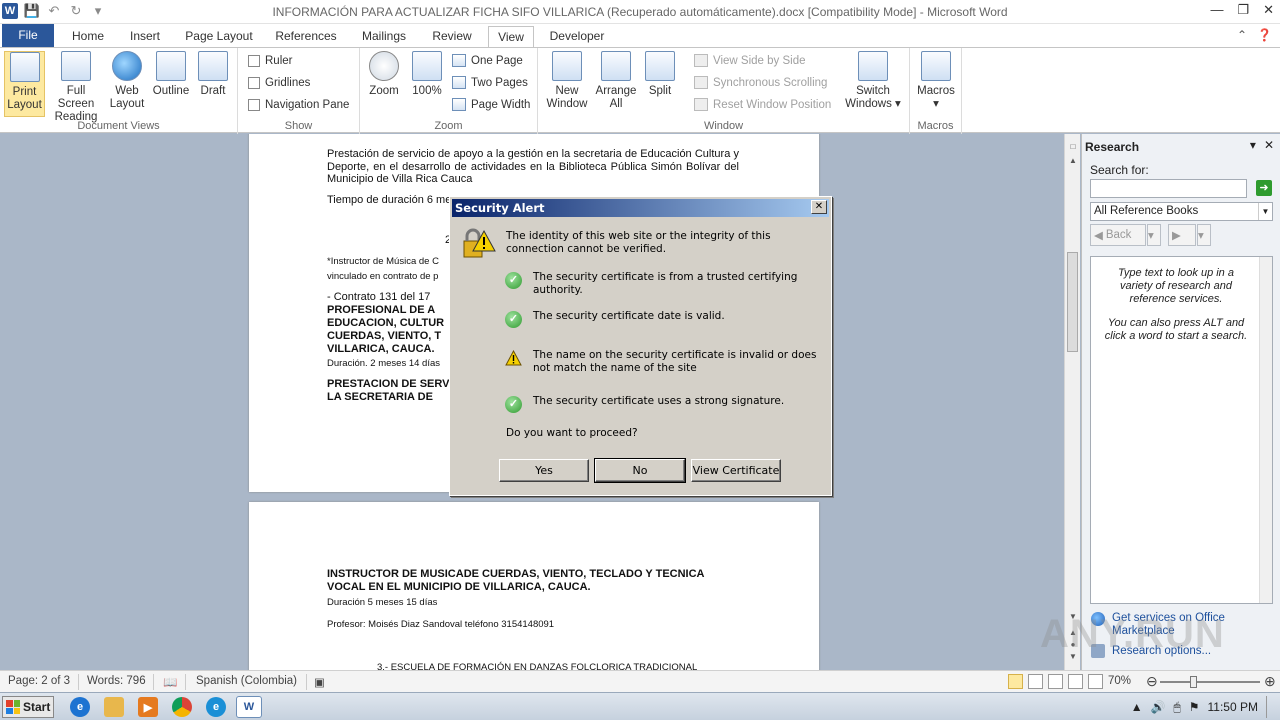 Image resolution: width=1280 pixels, height=720 pixels. Describe the element at coordinates (1264, 35) in the screenshot. I see `help-icon: ❓` at that location.